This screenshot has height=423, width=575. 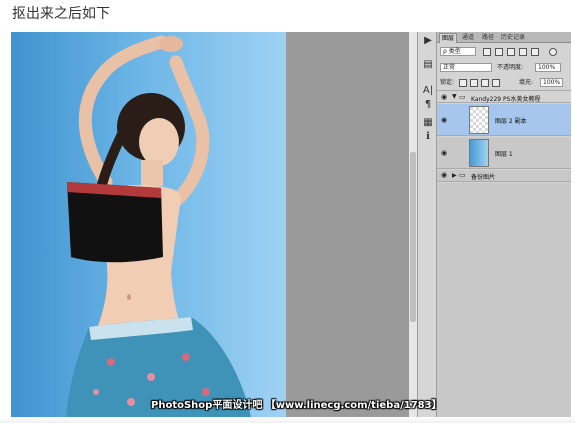 What do you see at coordinates (496, 83) in the screenshot?
I see `lock-all-icon` at bounding box center [496, 83].